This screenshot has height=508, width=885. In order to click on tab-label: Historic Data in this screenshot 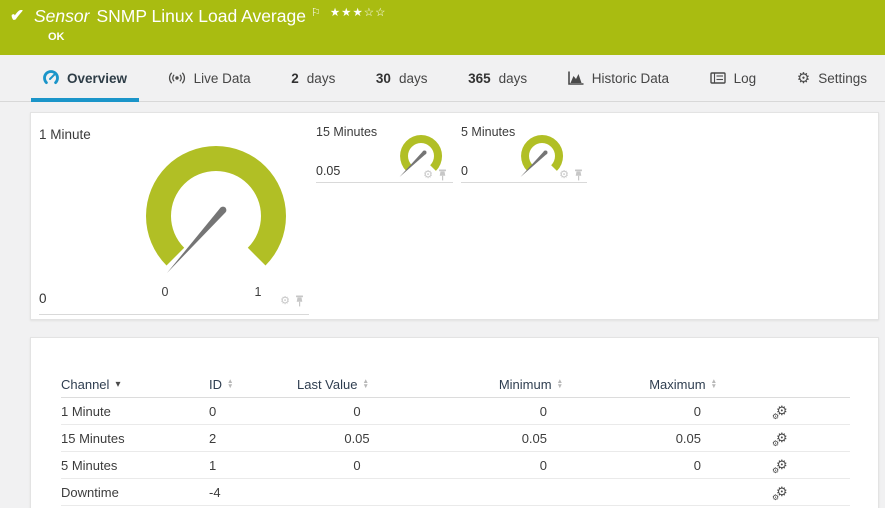, I will do `click(630, 78)`.